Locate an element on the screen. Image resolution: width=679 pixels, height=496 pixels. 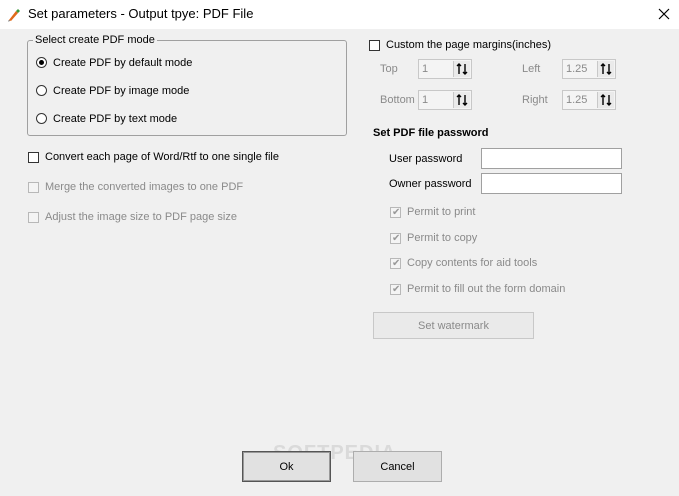
owner-password-input is located at coordinates (551, 183).